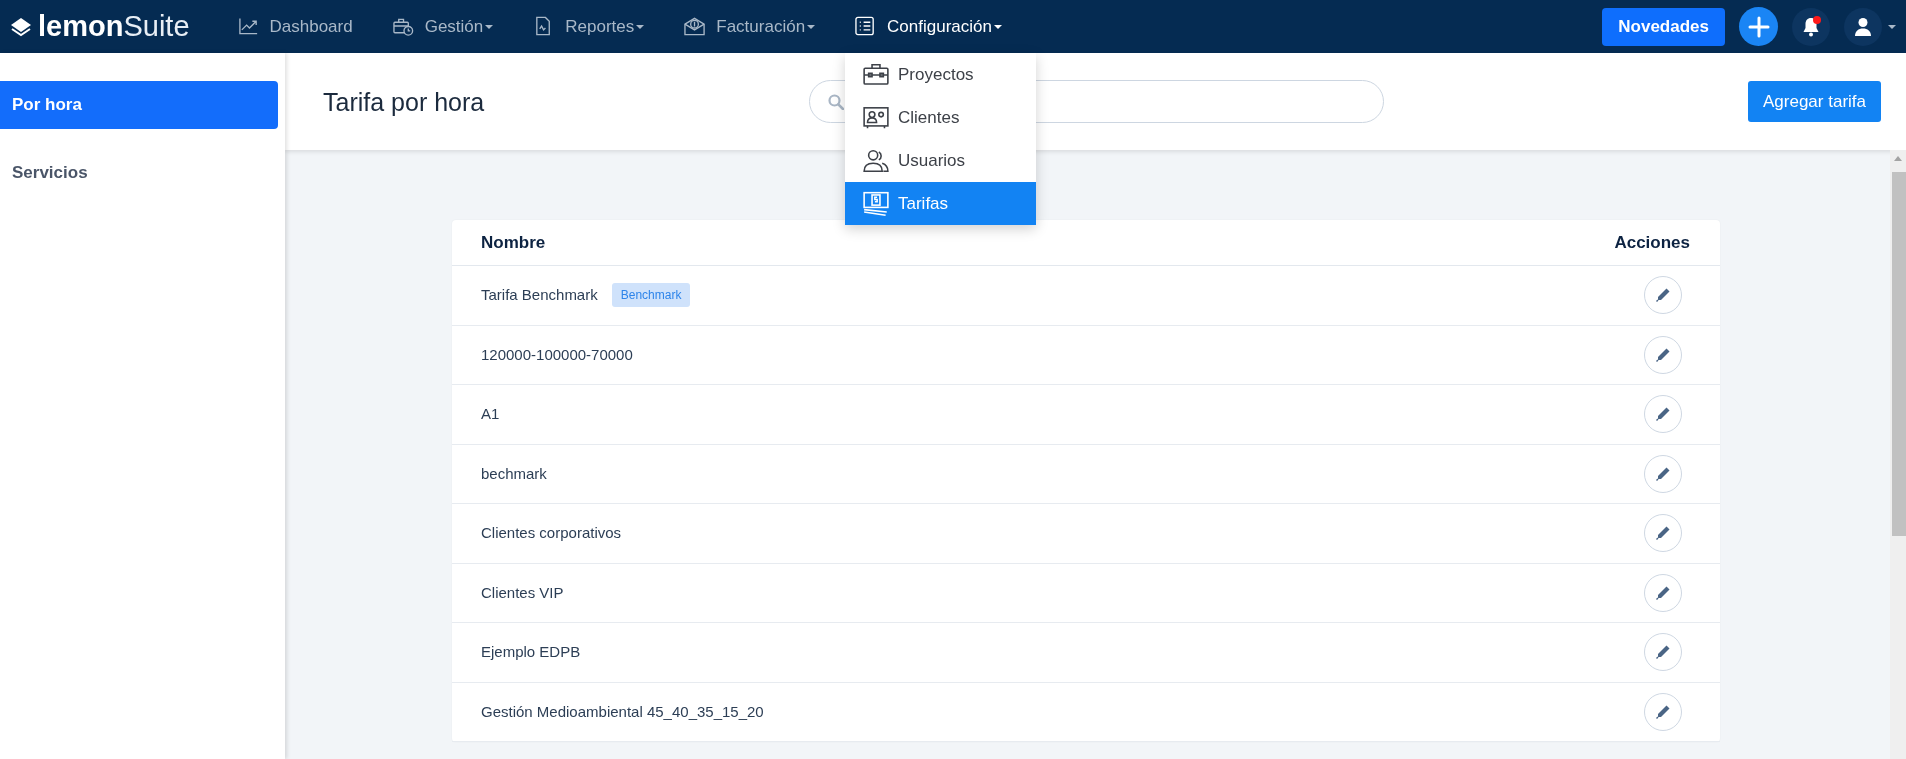  Describe the element at coordinates (557, 354) in the screenshot. I see `rate-name: 120000-100000-70000` at that location.